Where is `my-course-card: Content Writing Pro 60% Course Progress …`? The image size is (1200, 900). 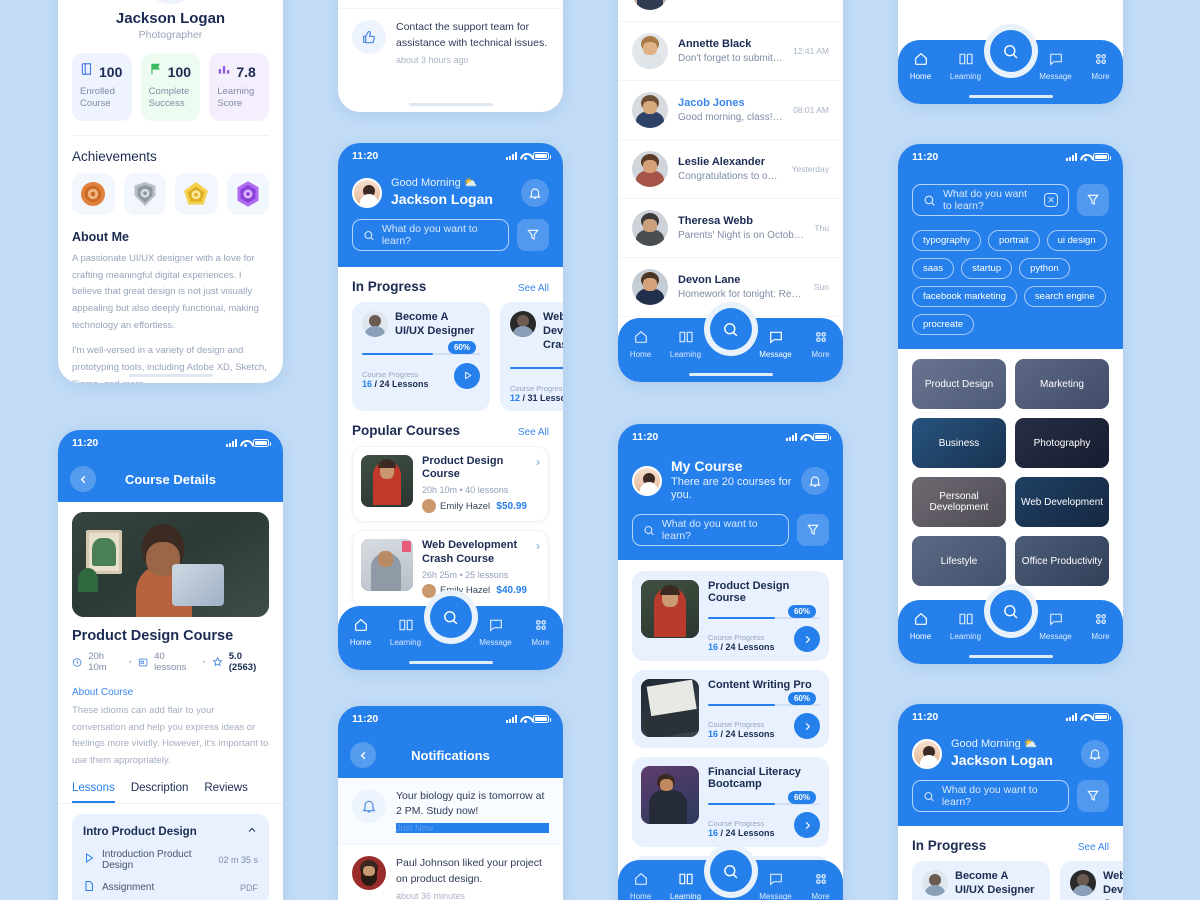
my-course-card: Content Writing Pro 60% Course Progress … is located at coordinates (730, 709).